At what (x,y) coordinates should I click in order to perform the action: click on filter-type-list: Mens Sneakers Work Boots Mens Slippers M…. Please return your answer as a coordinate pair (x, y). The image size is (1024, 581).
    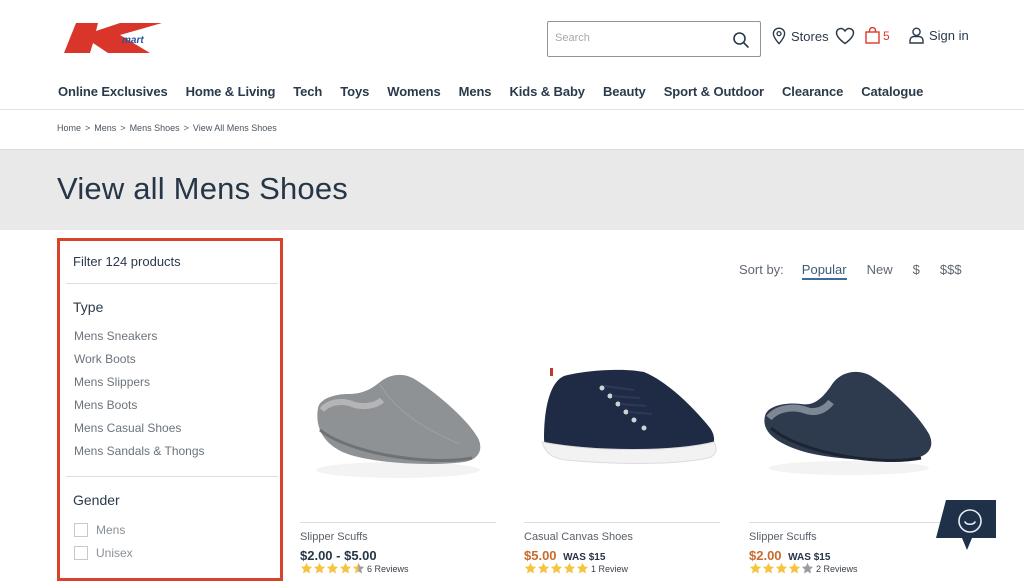
    Looking at the image, I should click on (139, 398).